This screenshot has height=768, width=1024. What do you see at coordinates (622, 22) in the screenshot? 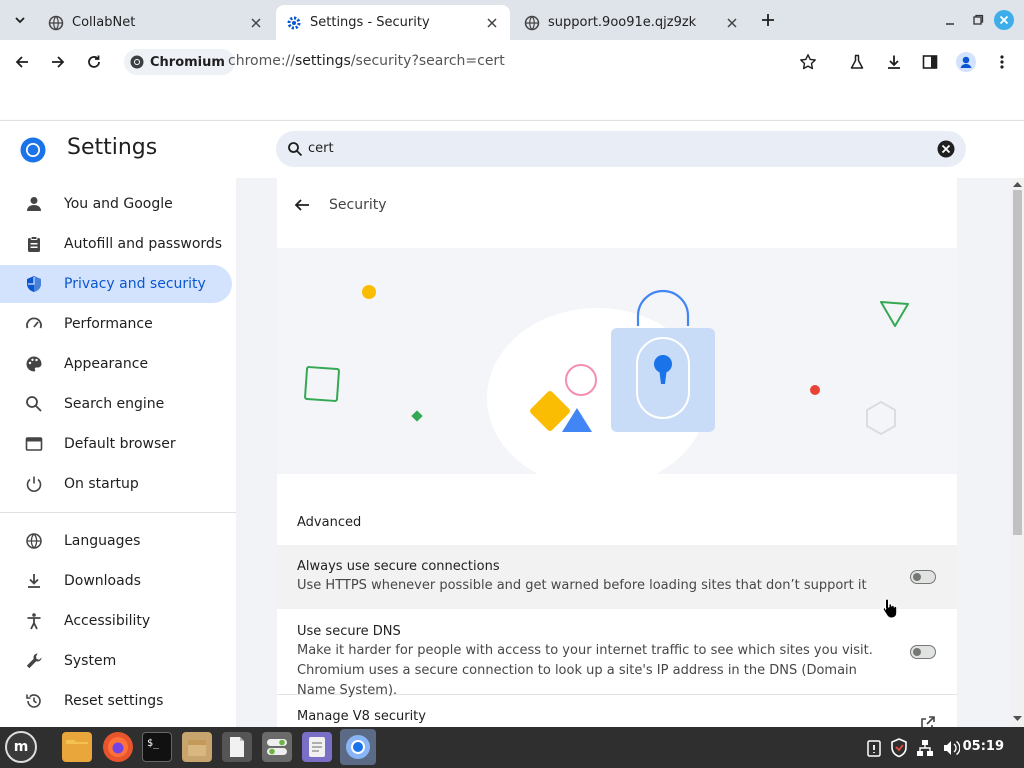
I see `tab-label: support.9oo91e.qjz9zk` at bounding box center [622, 22].